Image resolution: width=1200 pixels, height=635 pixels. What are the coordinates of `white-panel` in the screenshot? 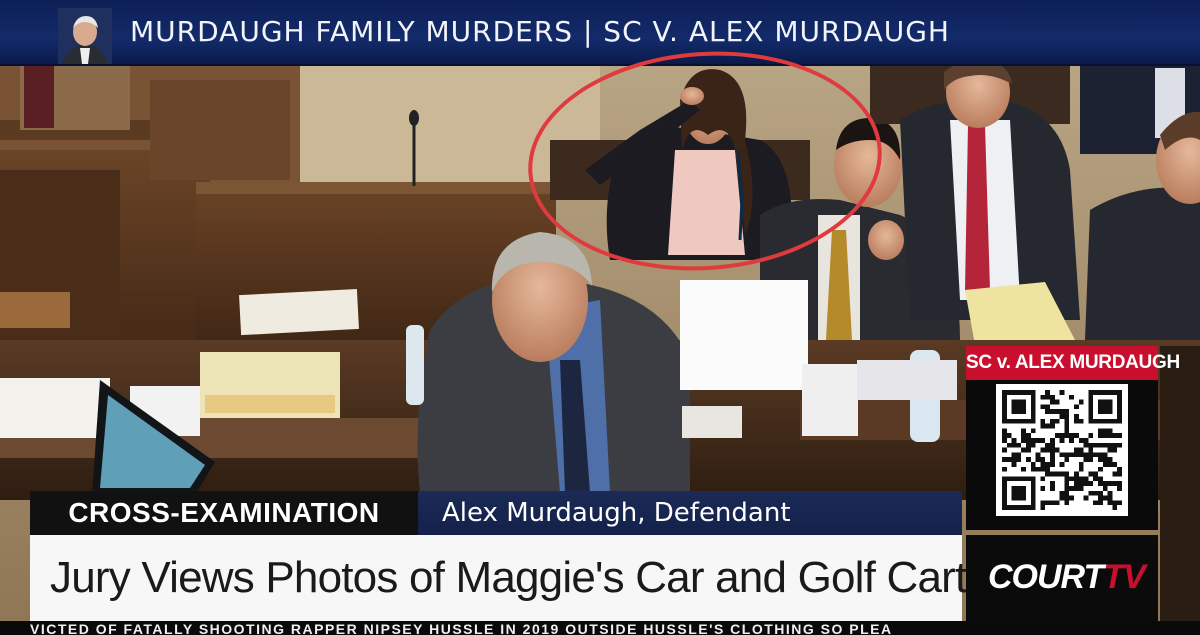 It's located at (744, 335).